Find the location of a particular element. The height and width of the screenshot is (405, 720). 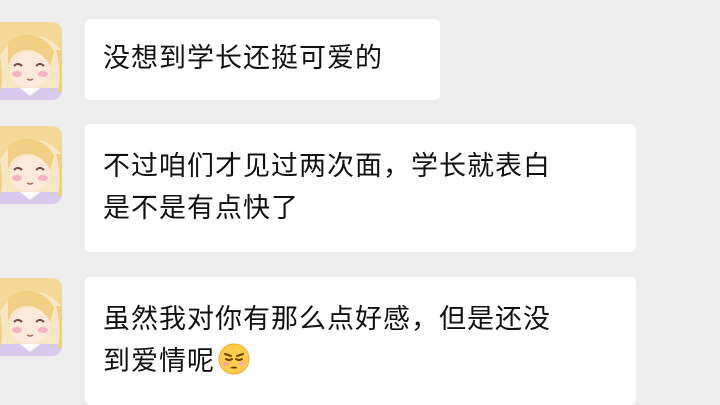

message-bubble: 没想到学长还挺可爱的 is located at coordinates (262, 59).